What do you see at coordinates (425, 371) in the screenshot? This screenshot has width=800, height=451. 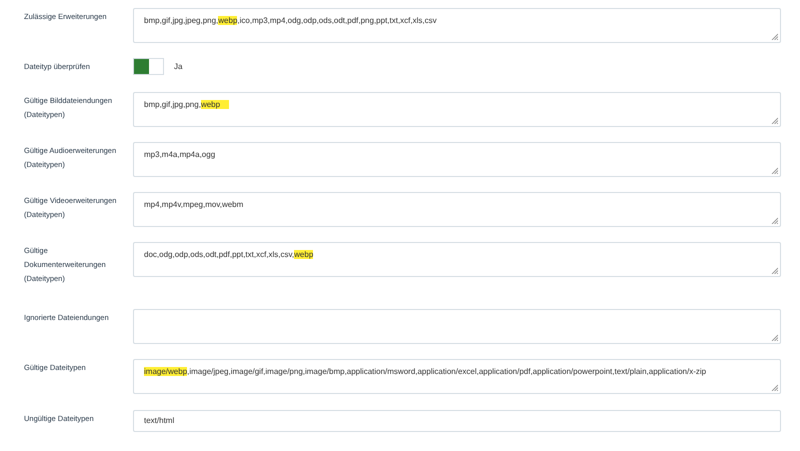 I see `field-value: image/webp,image/jpeg,image/gif,image/png,image/bmp,application/msword,application/excel,application/pdf,application/powerpoint,text/plain,application/x-zip` at bounding box center [425, 371].